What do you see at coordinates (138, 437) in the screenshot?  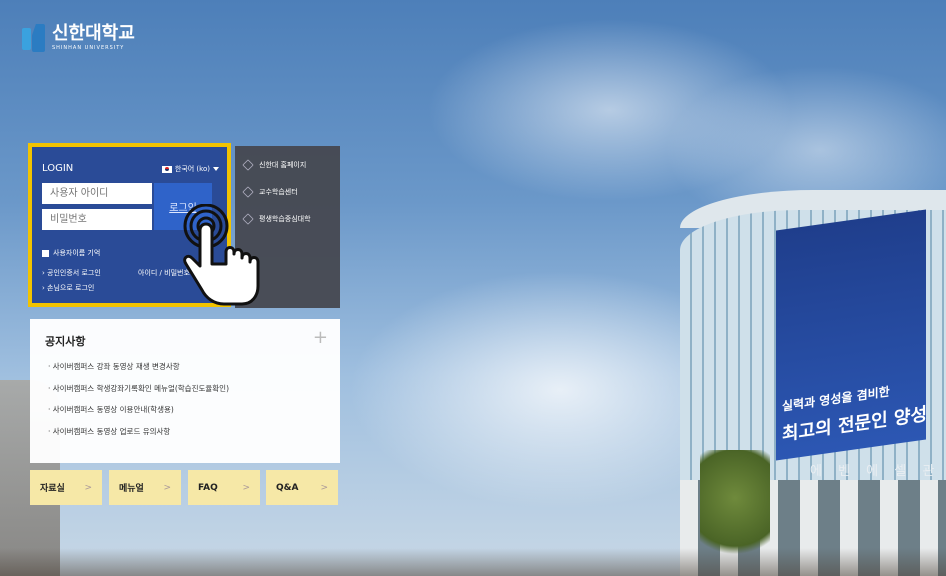 I see `notice-item: 사이버캠퍼스 동영상 업로드 유의사항` at bounding box center [138, 437].